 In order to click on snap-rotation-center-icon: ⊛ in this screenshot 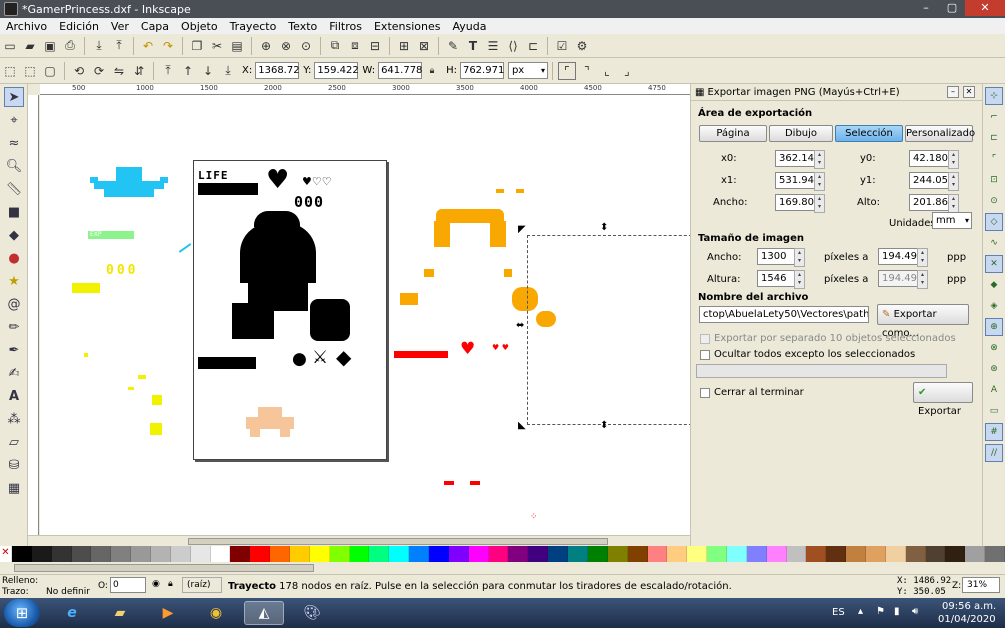, I will do `click(994, 369)`.